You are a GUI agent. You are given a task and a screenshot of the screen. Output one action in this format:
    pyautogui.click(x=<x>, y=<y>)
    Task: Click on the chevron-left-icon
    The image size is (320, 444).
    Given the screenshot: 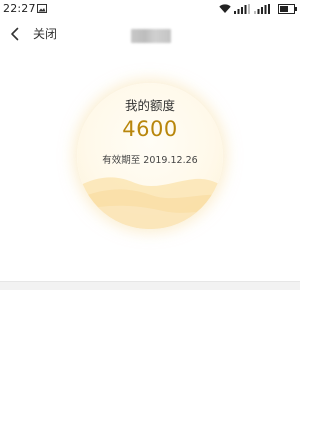 What is the action you would take?
    pyautogui.click(x=15, y=34)
    